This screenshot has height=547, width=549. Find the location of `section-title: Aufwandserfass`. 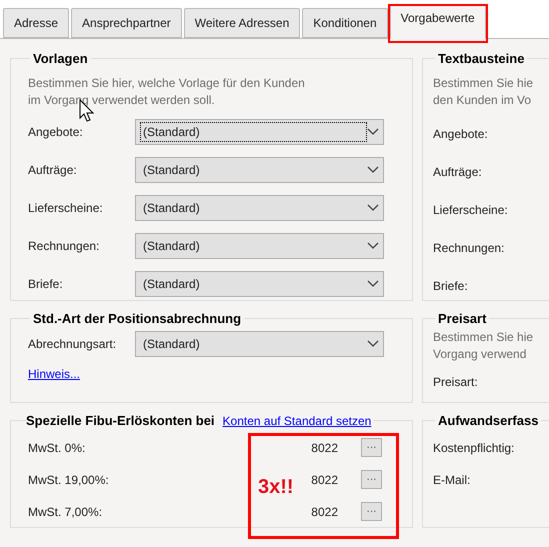

section-title: Aufwandserfass is located at coordinates (488, 420).